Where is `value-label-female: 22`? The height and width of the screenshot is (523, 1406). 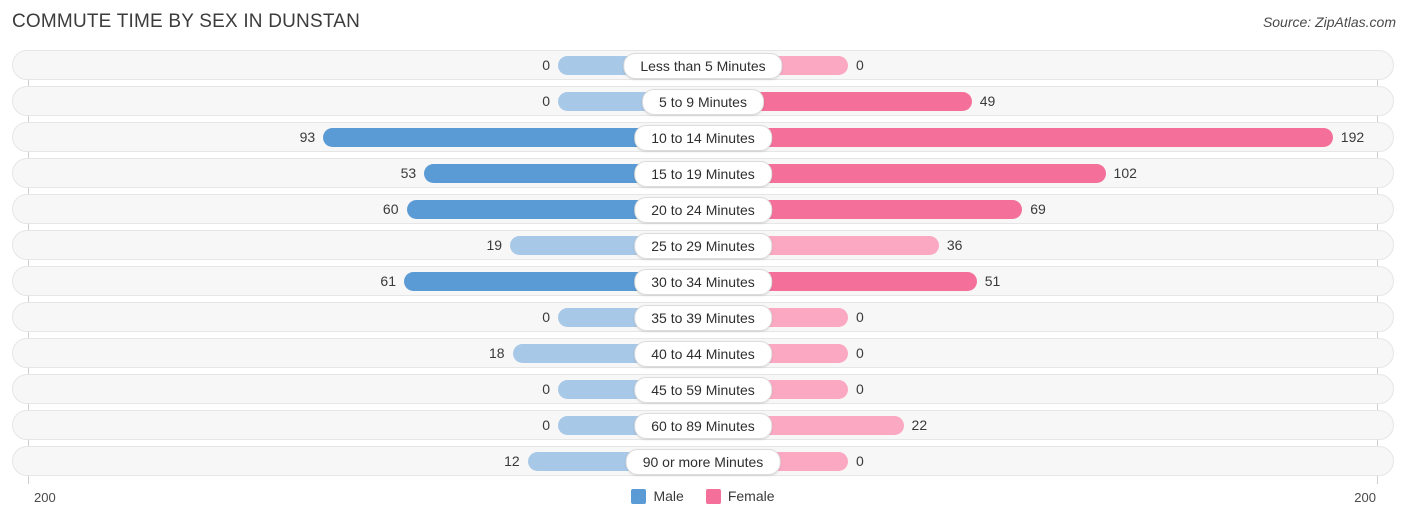
value-label-female: 22 is located at coordinates (919, 425).